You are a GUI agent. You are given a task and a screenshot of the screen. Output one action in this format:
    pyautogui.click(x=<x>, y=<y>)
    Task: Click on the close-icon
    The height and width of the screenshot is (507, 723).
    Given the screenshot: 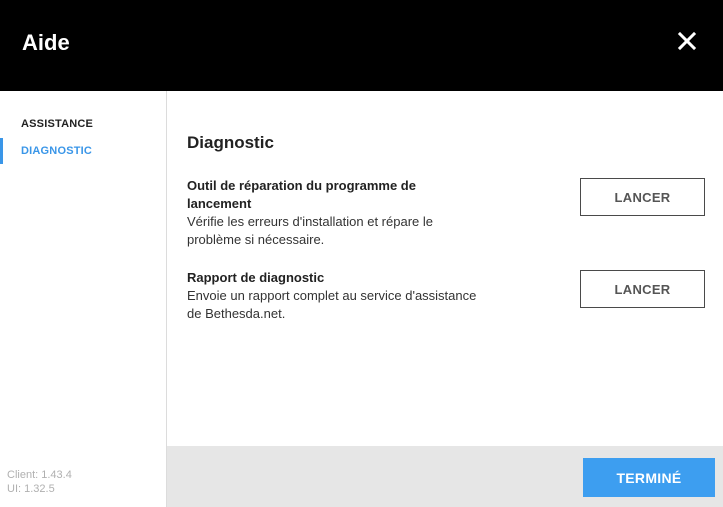 What is the action you would take?
    pyautogui.click(x=687, y=41)
    